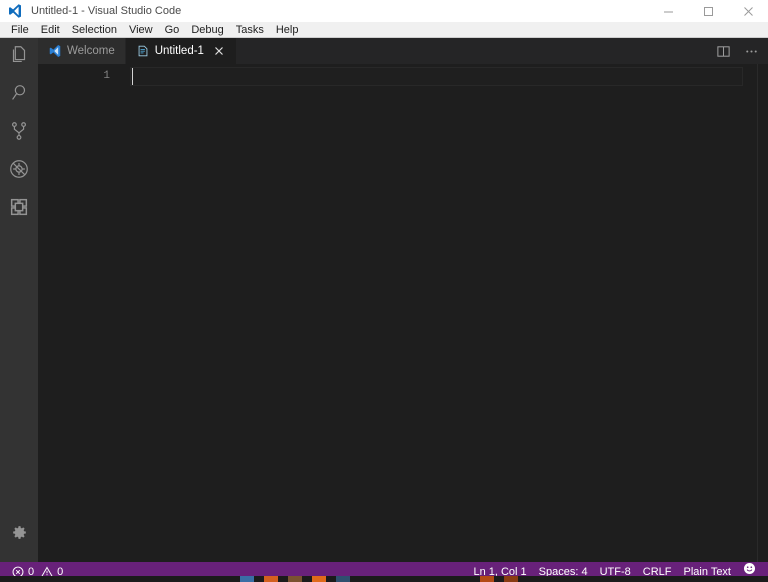 This screenshot has height=582, width=768. Describe the element at coordinates (384, 11) in the screenshot. I see `title-bar: Untitled-1 - Visual Studio Code` at that location.